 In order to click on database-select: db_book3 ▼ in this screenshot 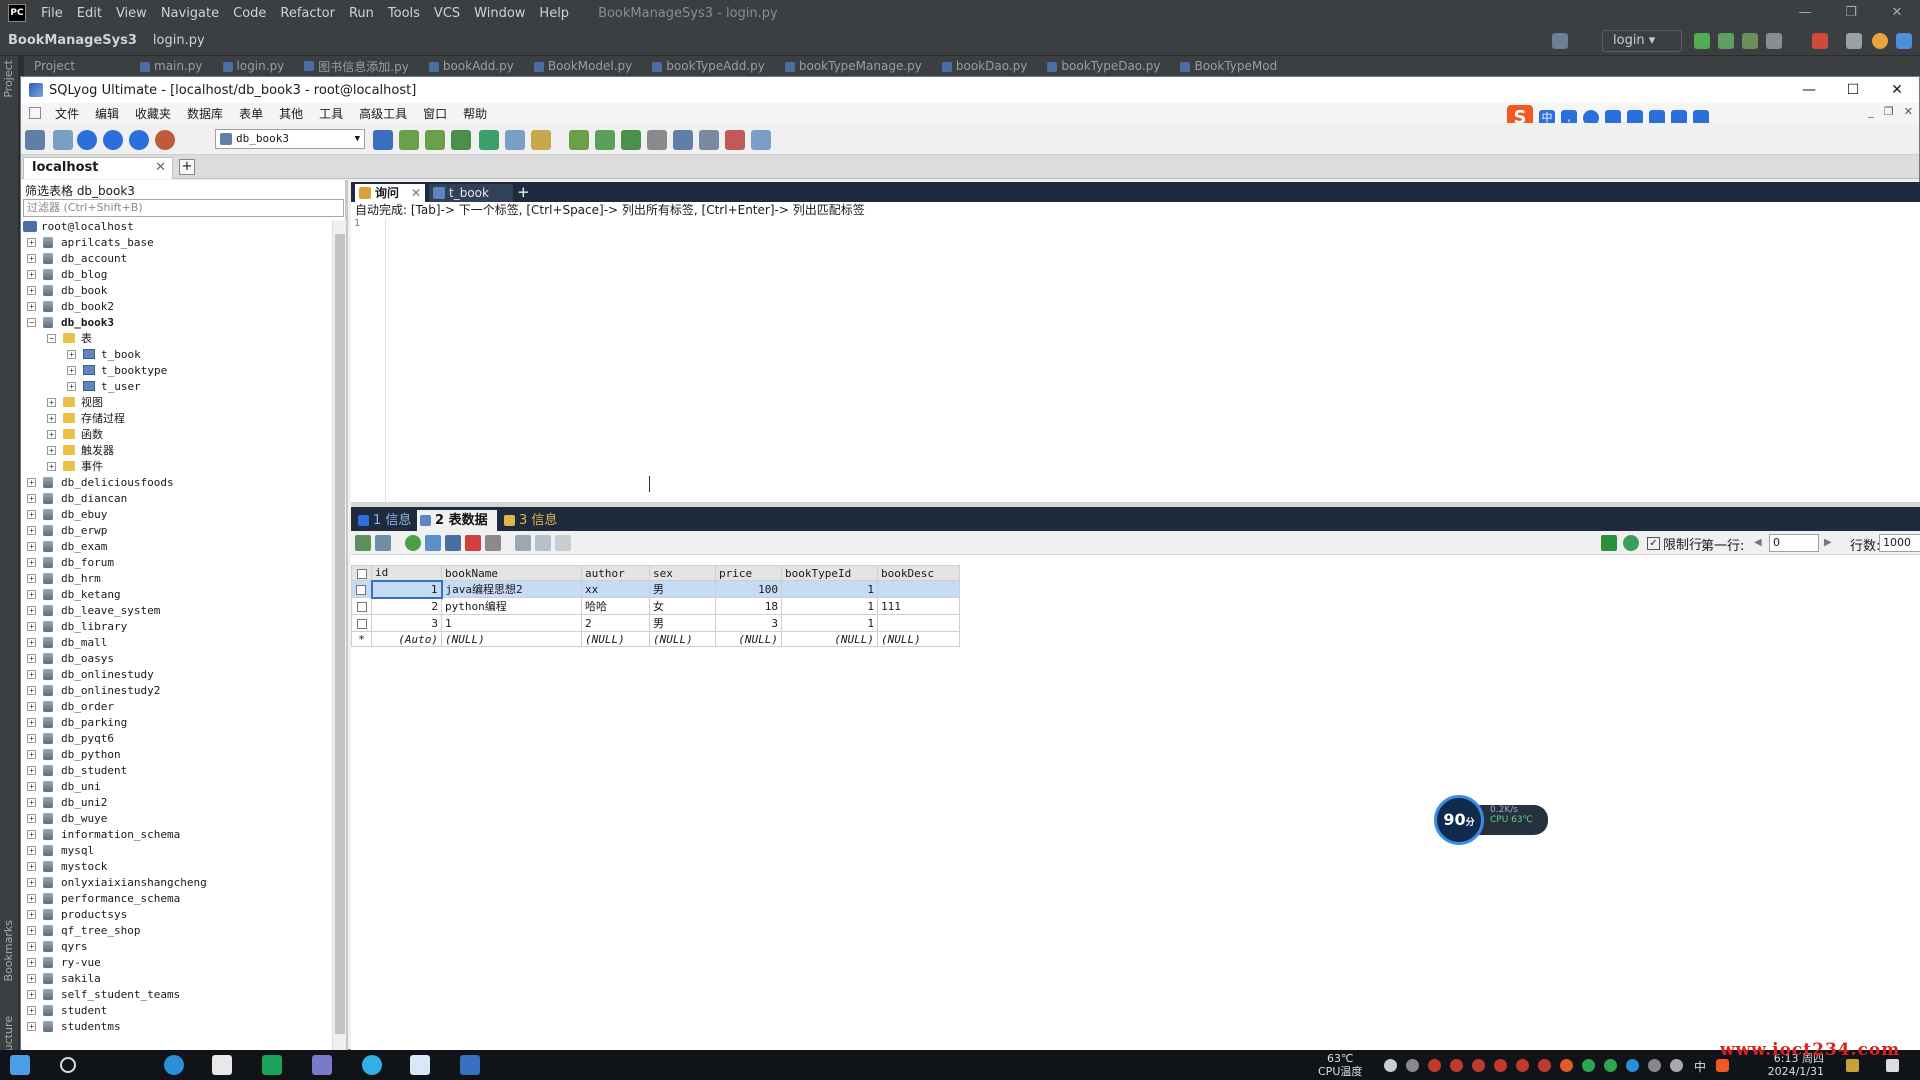, I will do `click(290, 139)`.